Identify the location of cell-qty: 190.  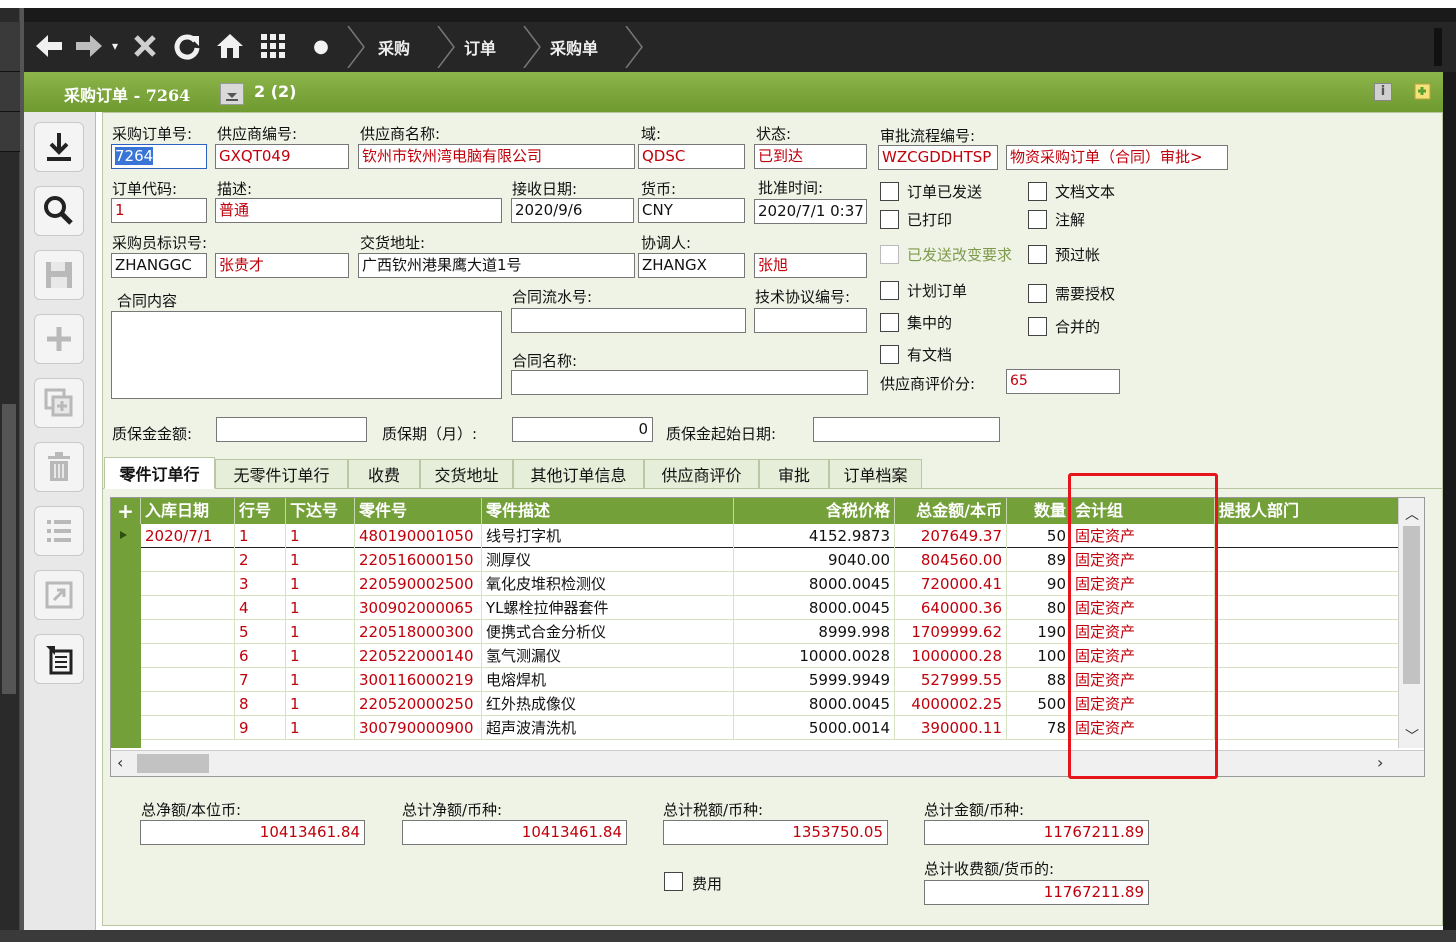
(1039, 632).